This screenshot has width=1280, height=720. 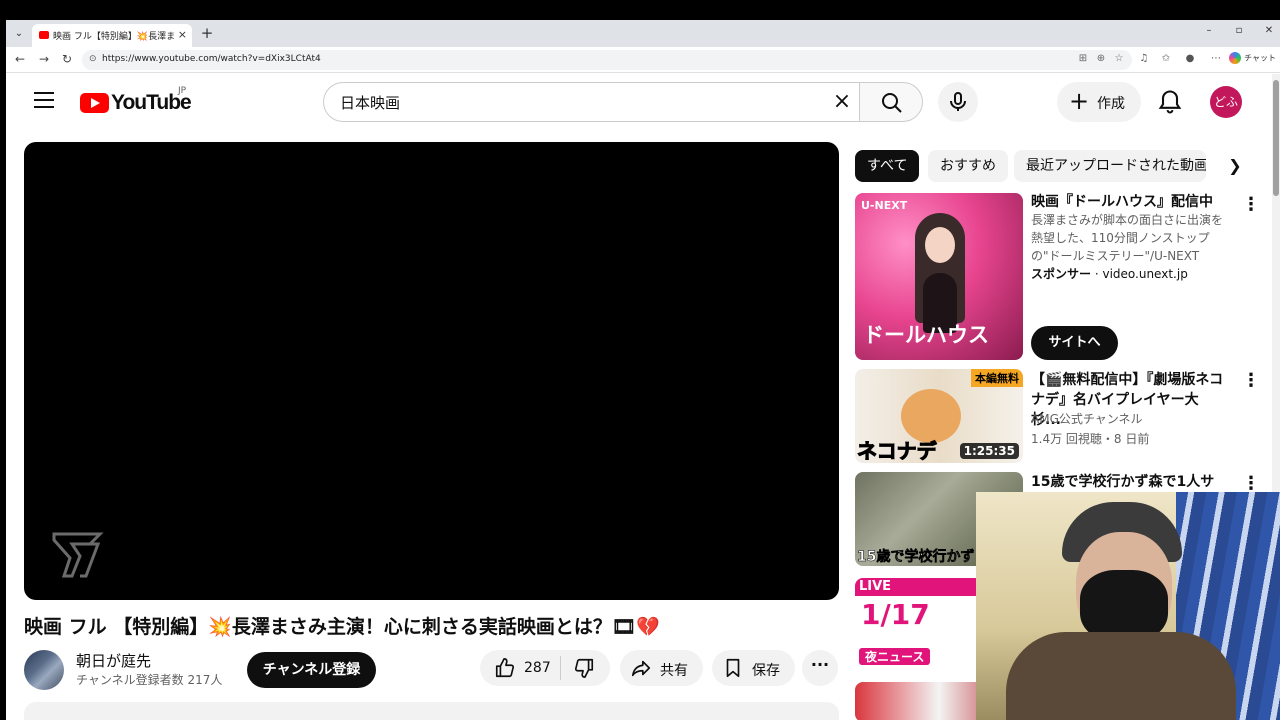 What do you see at coordinates (1090, 439) in the screenshot?
I see `video-meta-1: 1.4万 回視聴・8 日前` at bounding box center [1090, 439].